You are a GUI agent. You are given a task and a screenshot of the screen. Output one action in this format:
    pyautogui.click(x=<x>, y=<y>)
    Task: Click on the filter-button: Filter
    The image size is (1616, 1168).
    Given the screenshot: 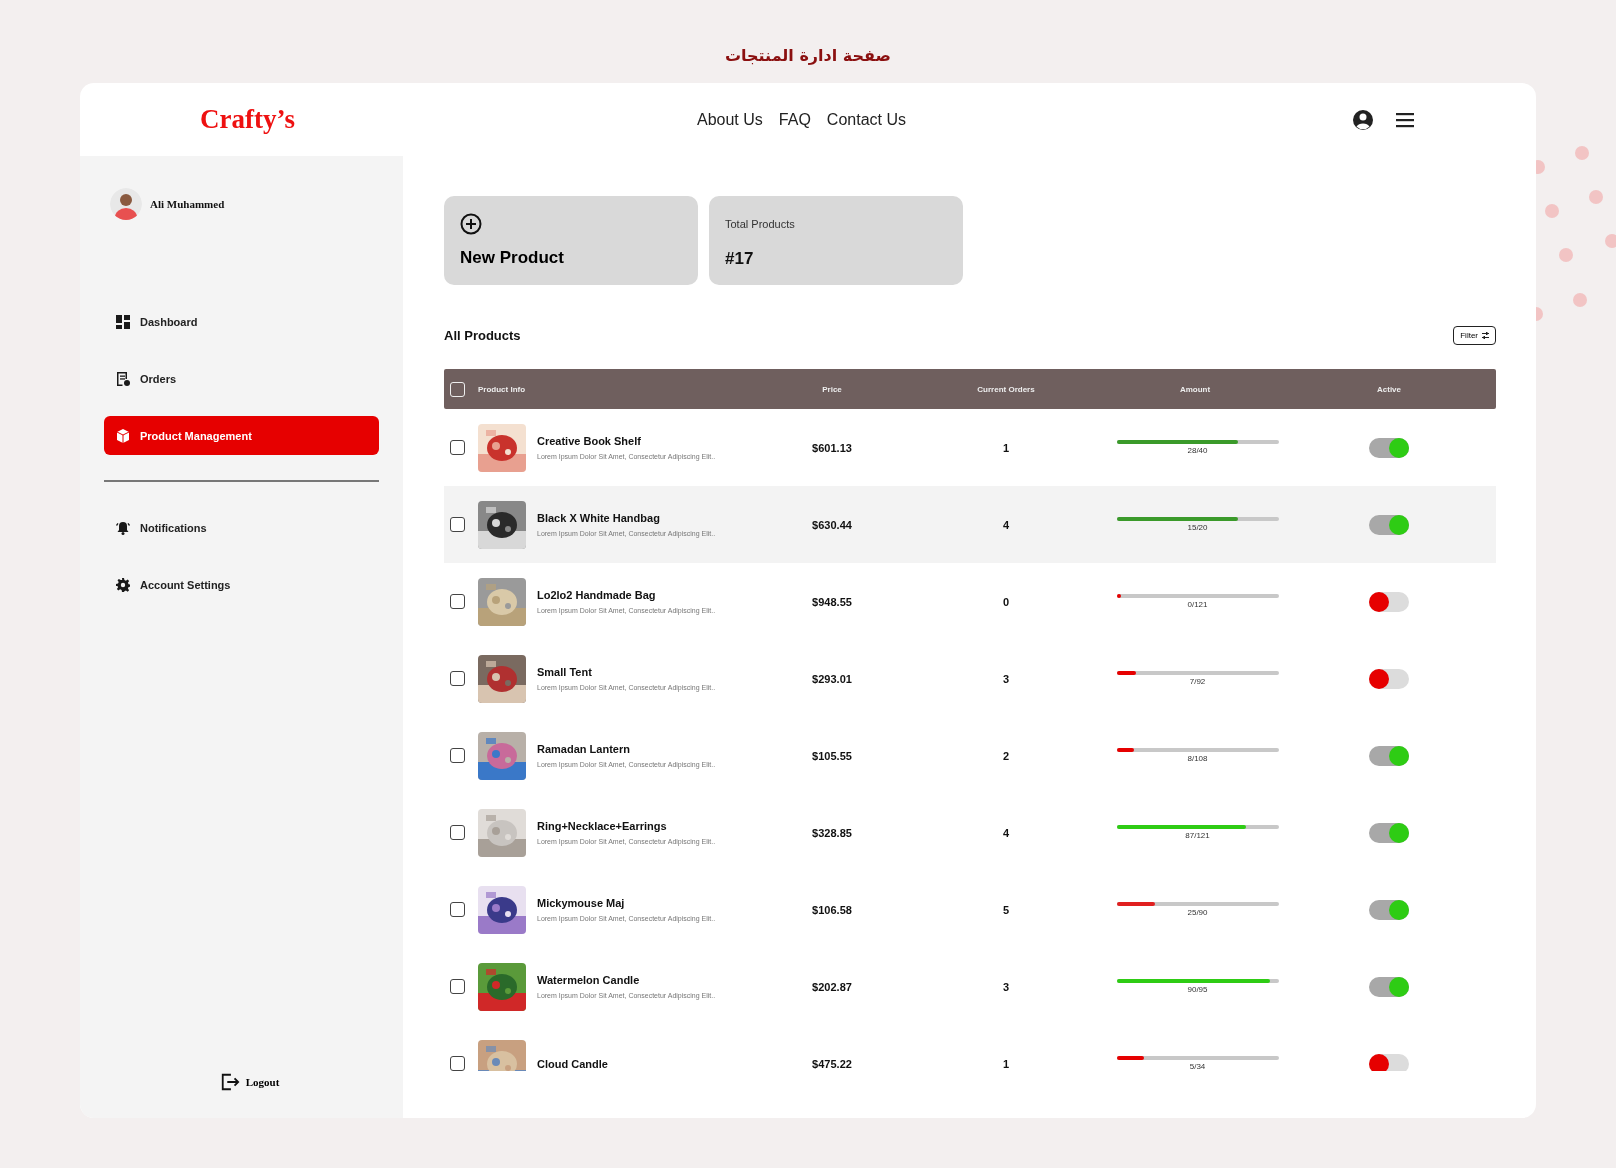 What is the action you would take?
    pyautogui.click(x=1474, y=335)
    